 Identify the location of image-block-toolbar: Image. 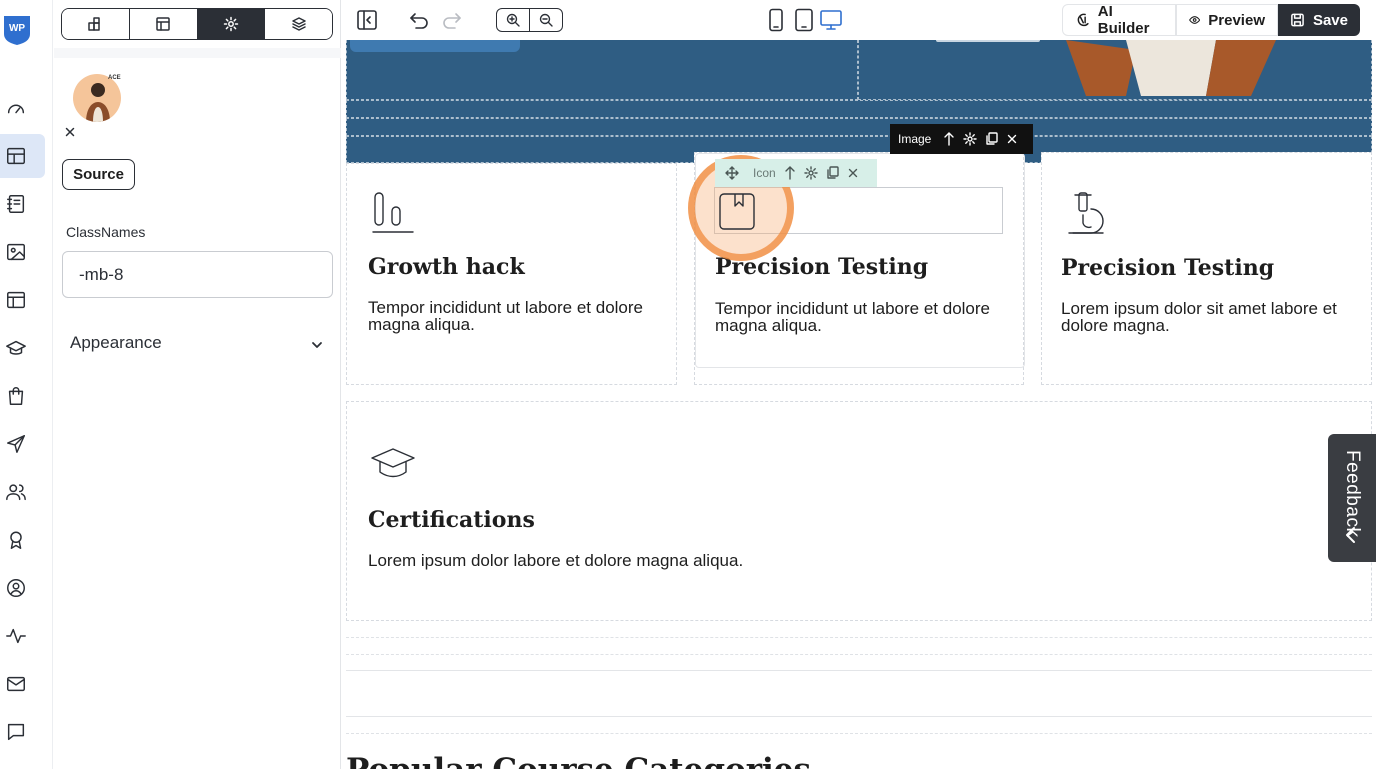
(961, 139).